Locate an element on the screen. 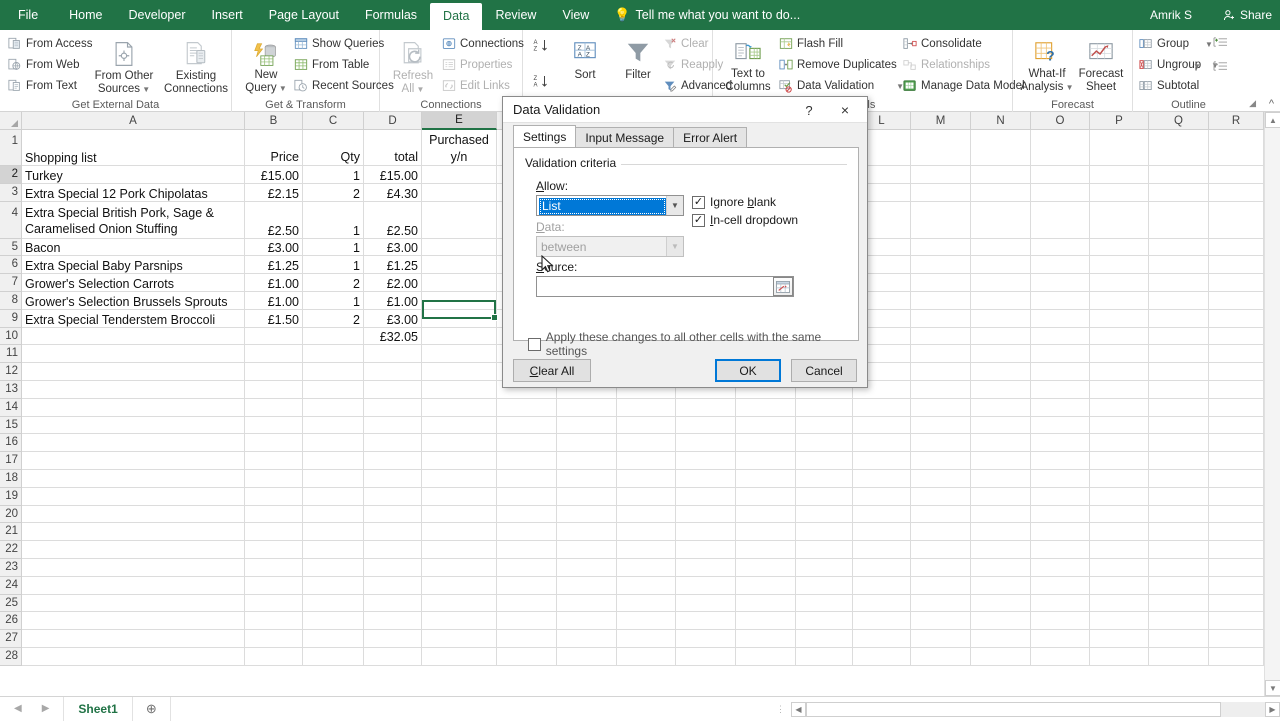 The width and height of the screenshot is (1280, 721). cell-H19 is located at coordinates (646, 496).